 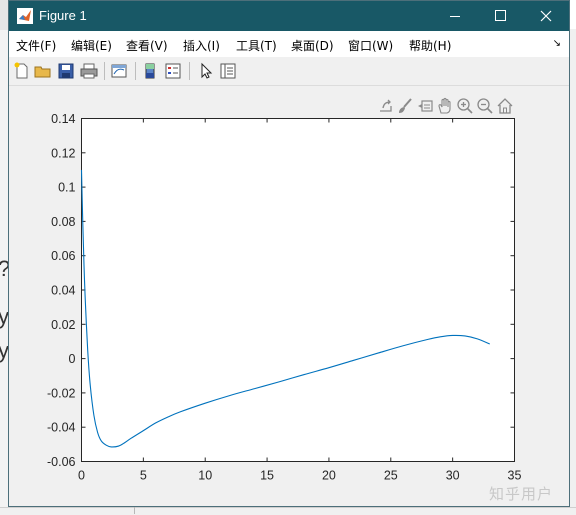 I want to click on background-app-panel, so click(x=573, y=268).